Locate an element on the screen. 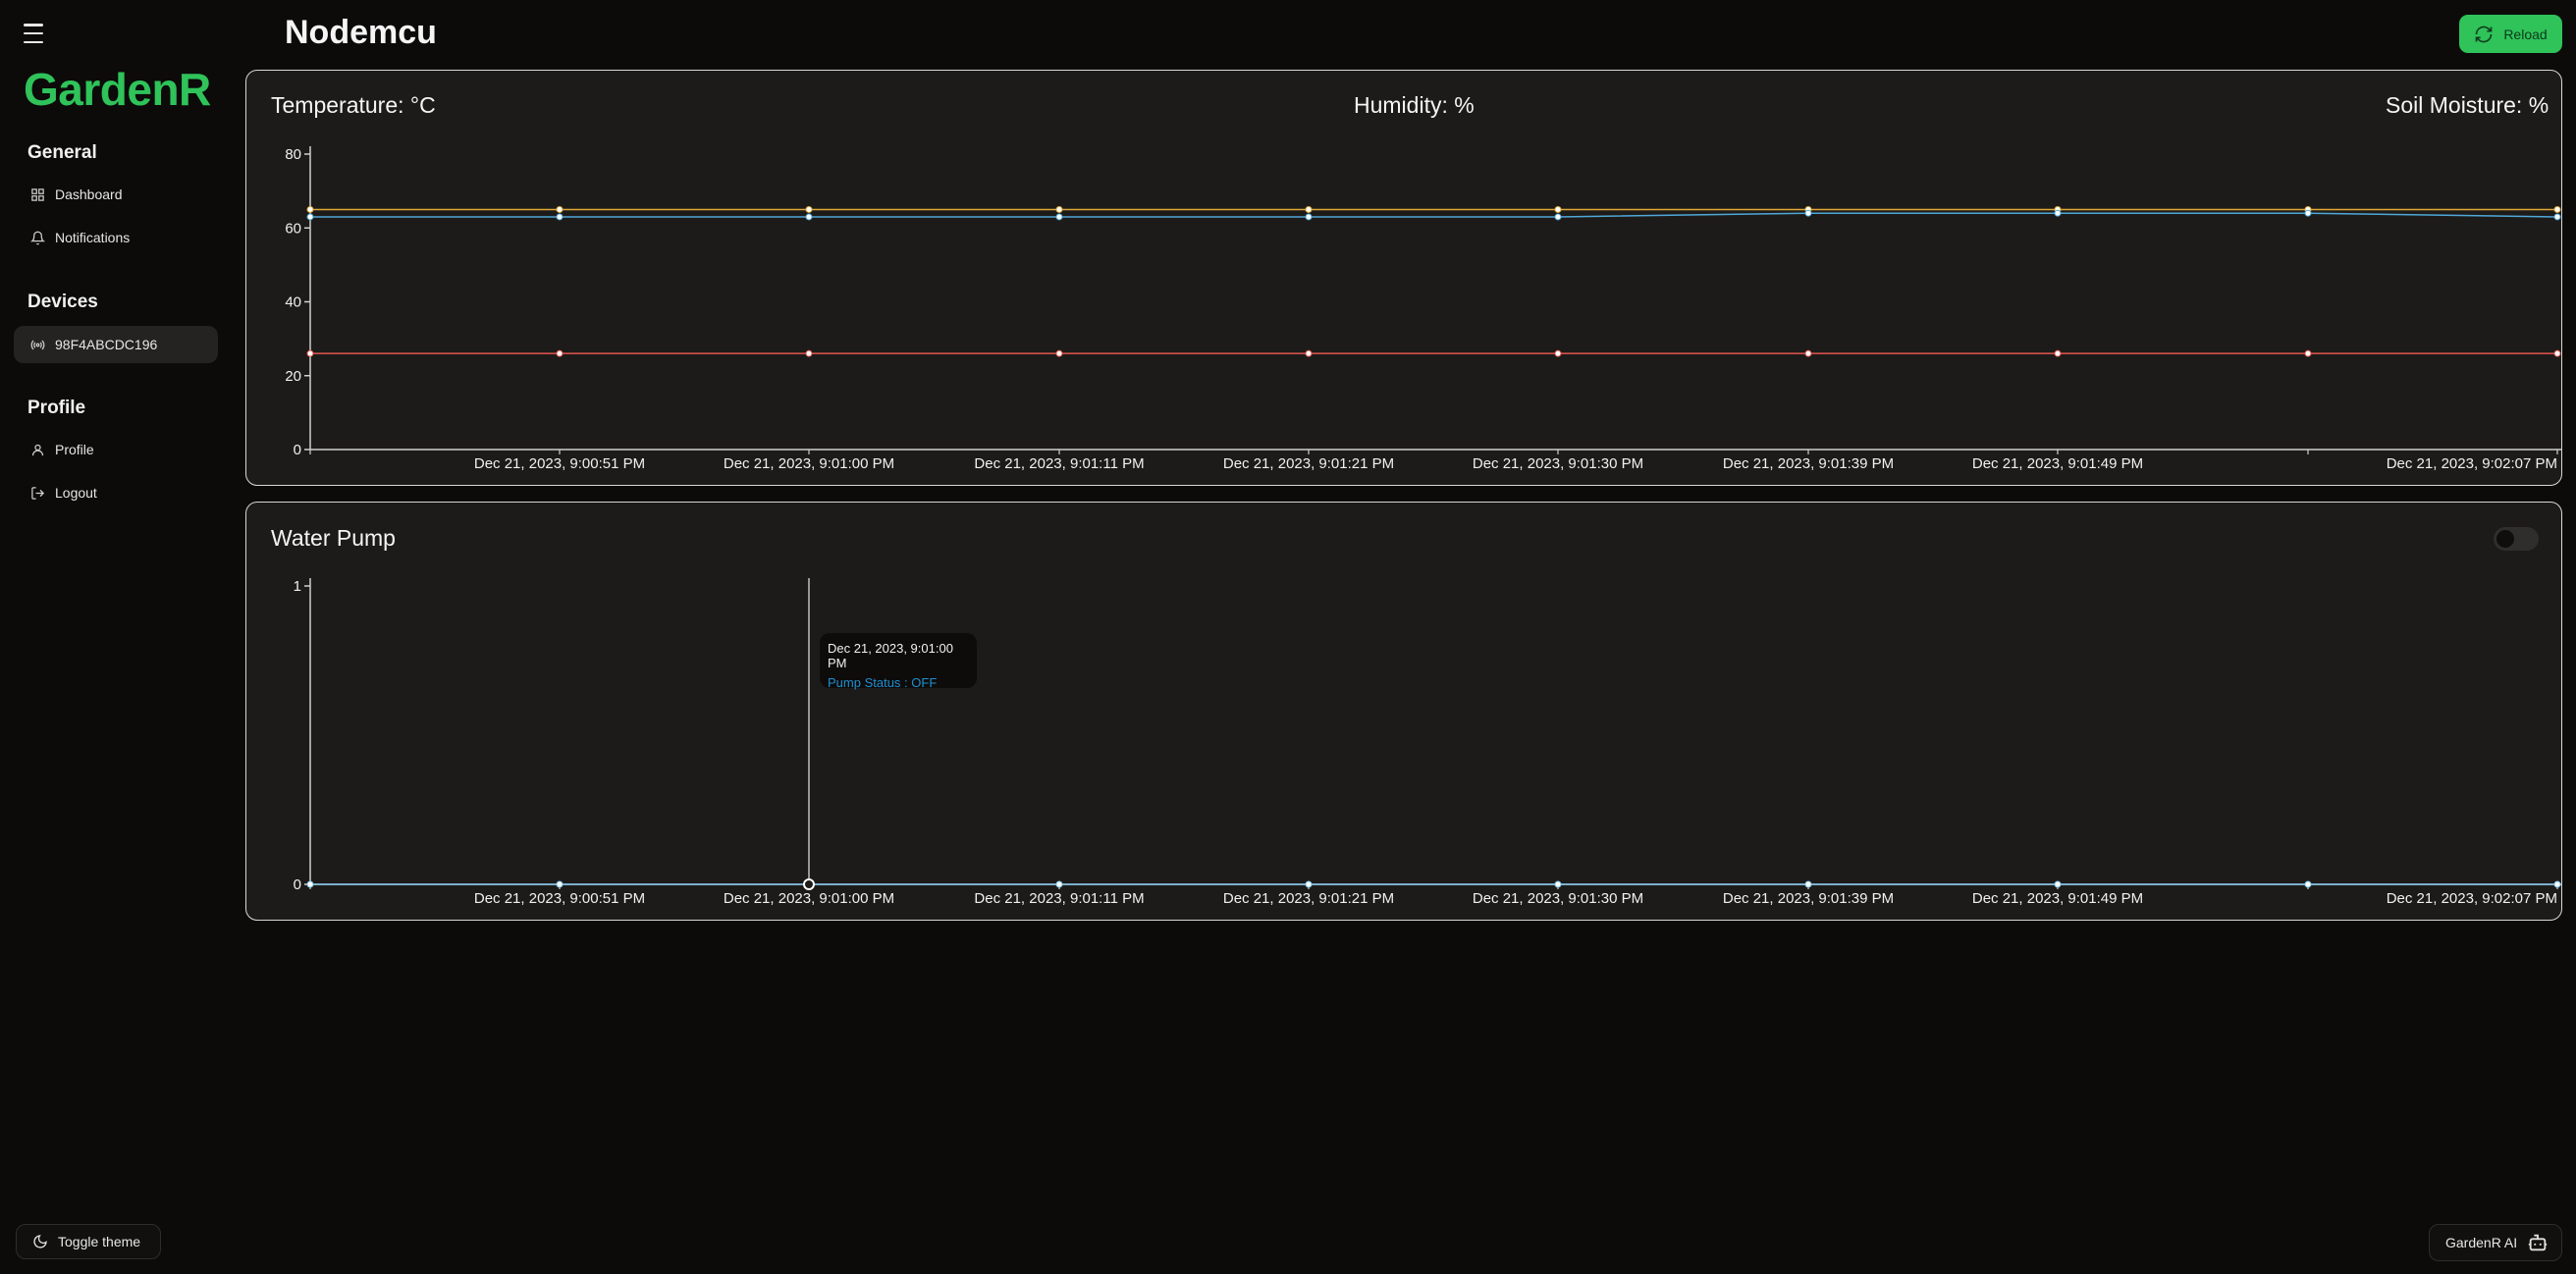  pump-x-tick-label: Dec 21, 2023, 9:01:49 PM is located at coordinates (2057, 898).